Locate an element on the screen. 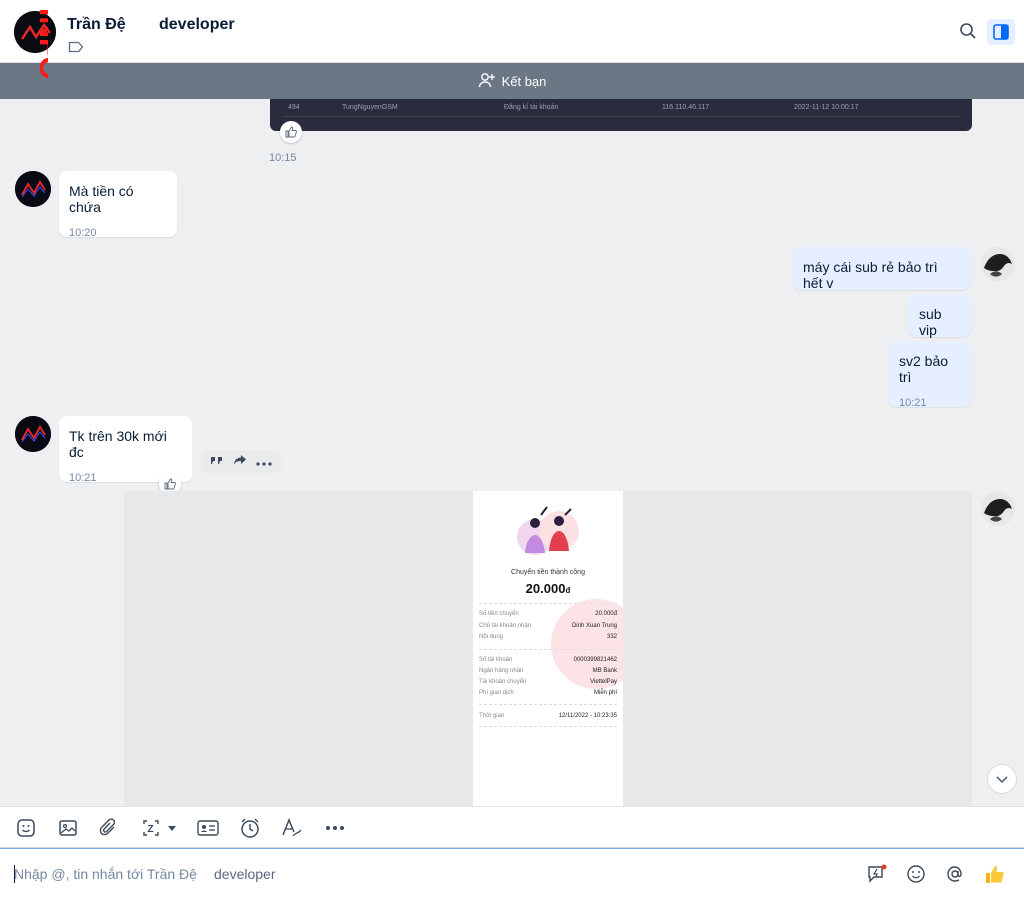 Image resolution: width=1024 pixels, height=899 pixels. message-text: Mà tiền có chứa is located at coordinates (101, 199).